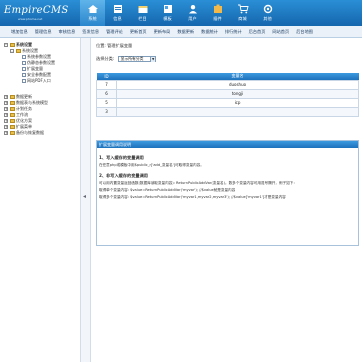 This screenshot has height=362, width=362. What do you see at coordinates (218, 10) in the screenshot?
I see `plugin-icon` at bounding box center [218, 10].